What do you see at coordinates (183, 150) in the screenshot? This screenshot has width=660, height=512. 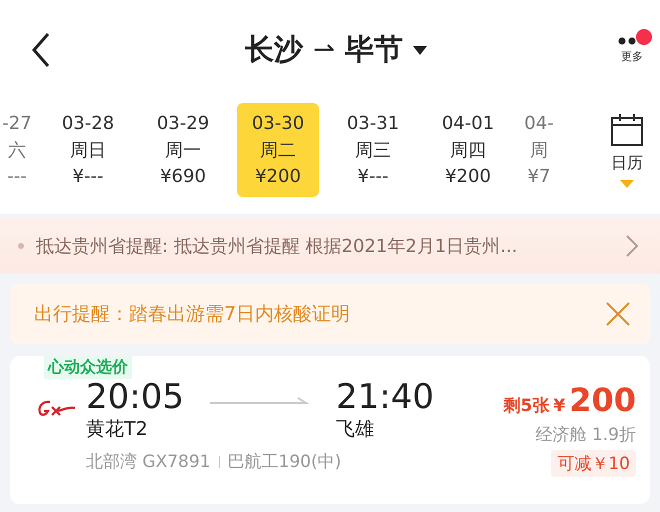 I see `date-tab: 03-29 周一 ¥690` at bounding box center [183, 150].